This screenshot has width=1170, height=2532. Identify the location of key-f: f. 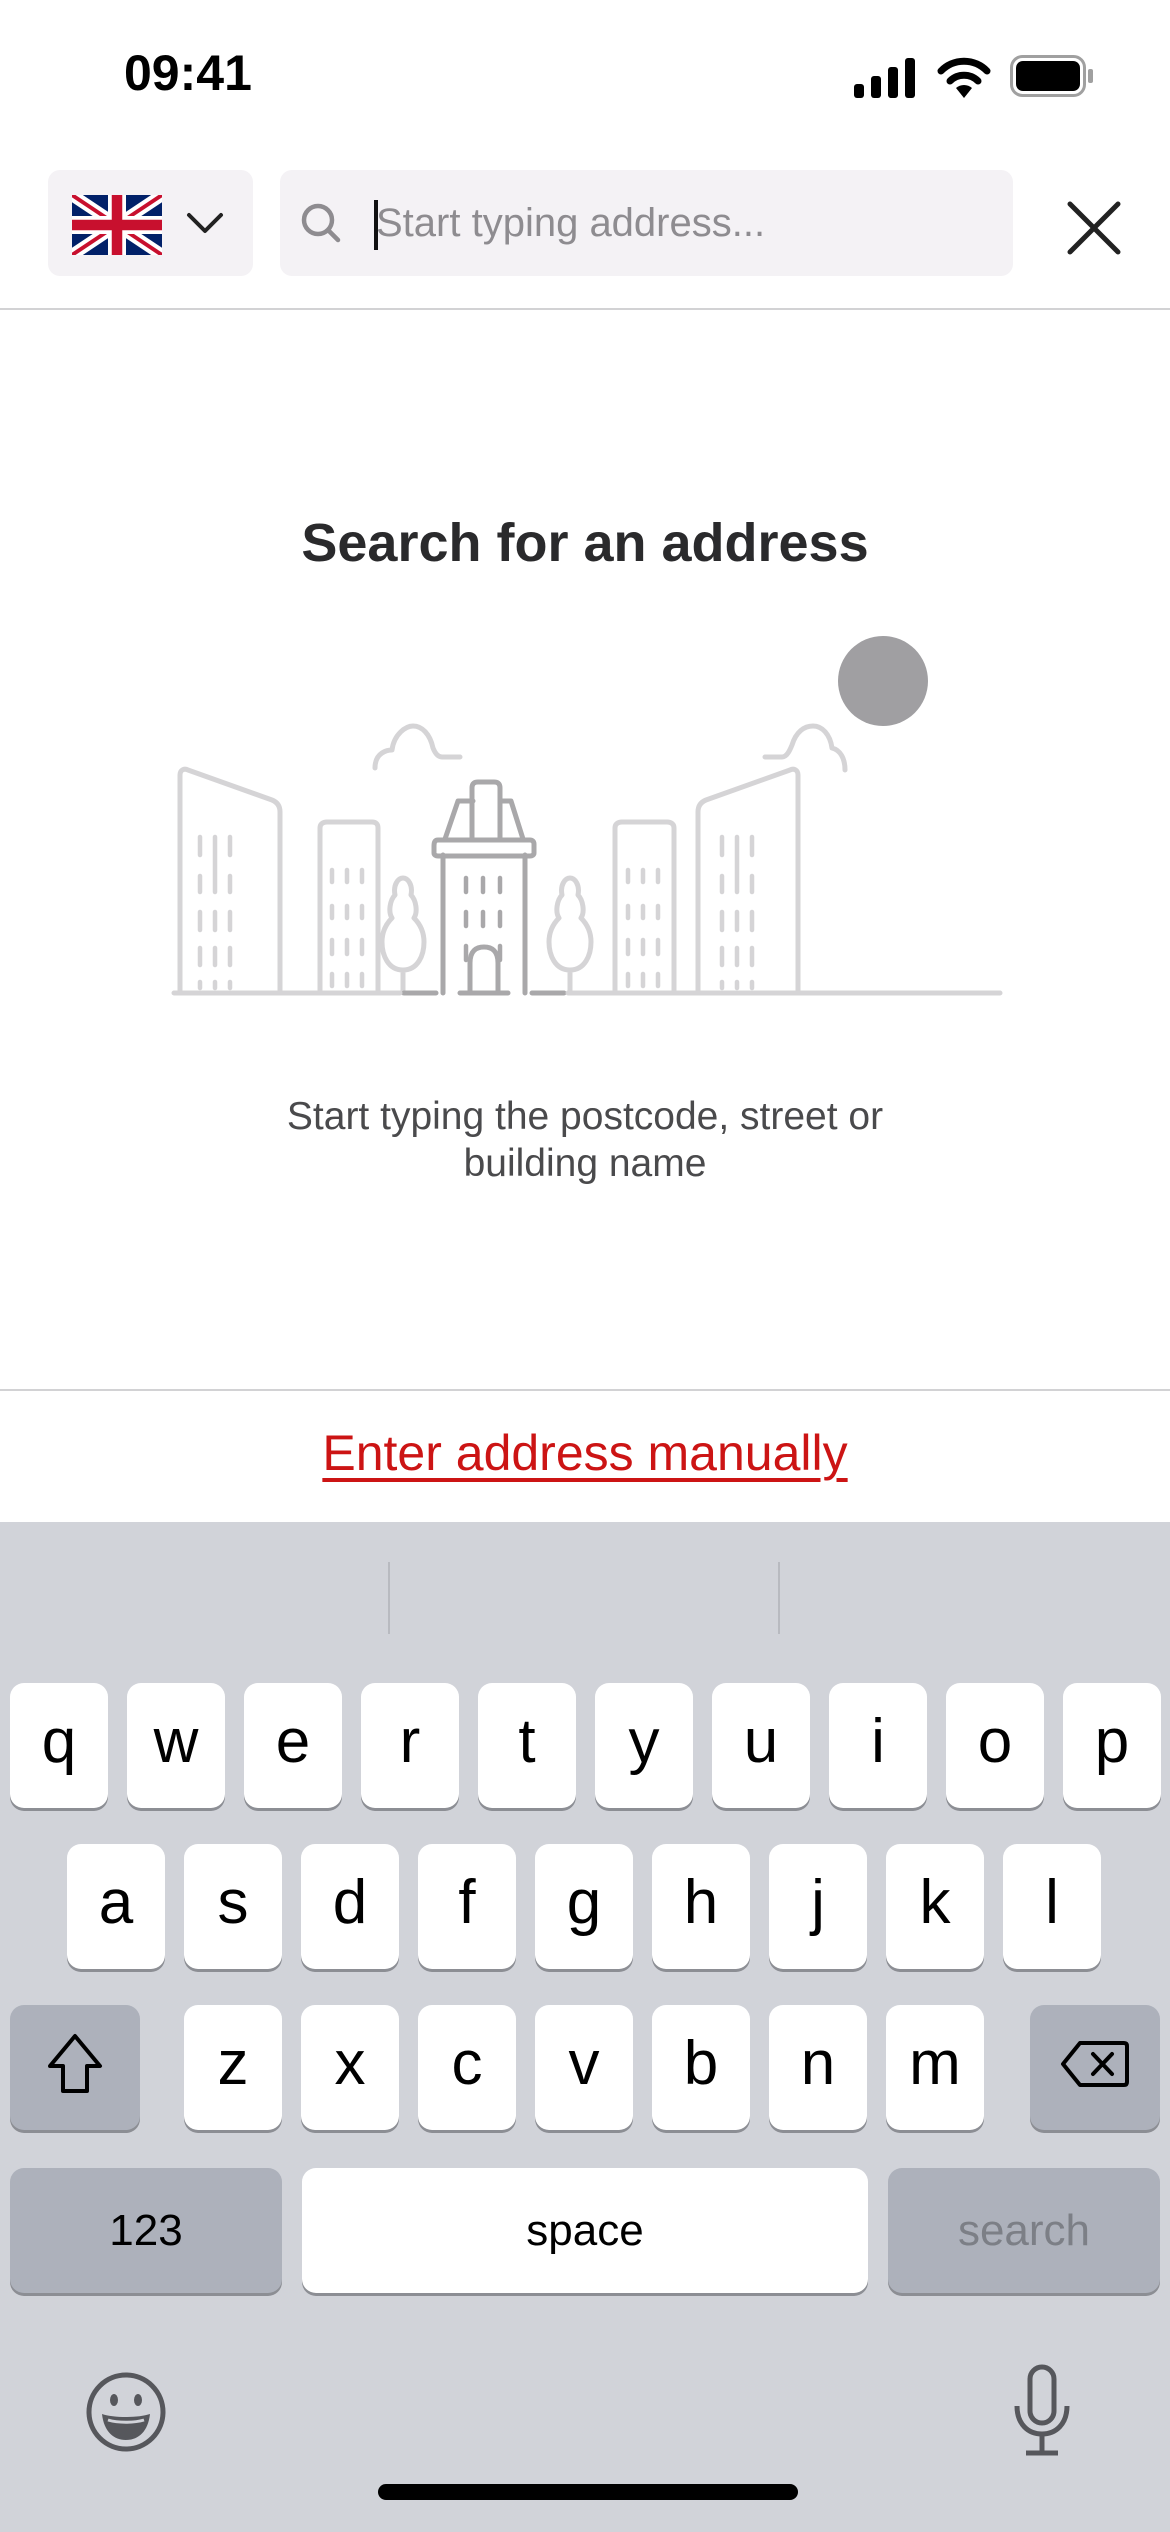
(467, 1906).